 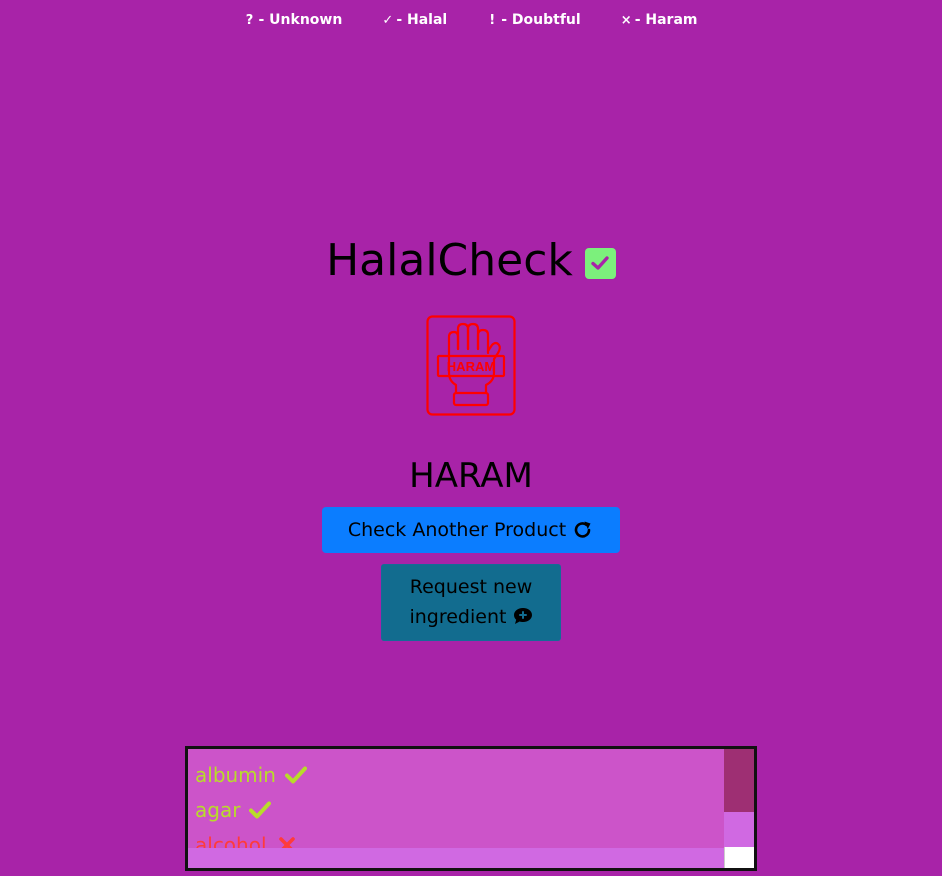 I want to click on legend-item-halal: ✓ - Halal, so click(x=414, y=20).